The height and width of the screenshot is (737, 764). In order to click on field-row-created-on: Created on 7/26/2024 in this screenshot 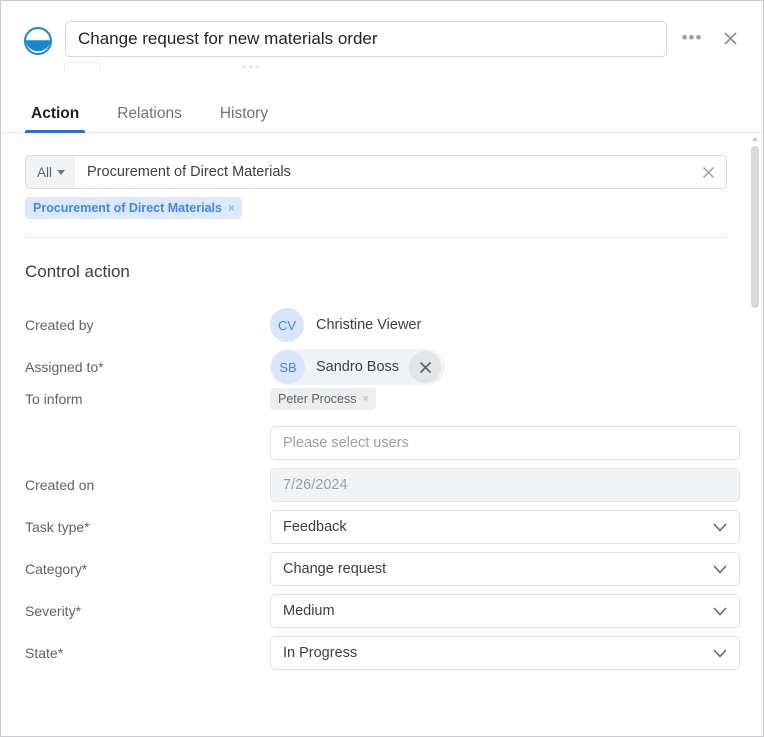, I will do `click(382, 485)`.